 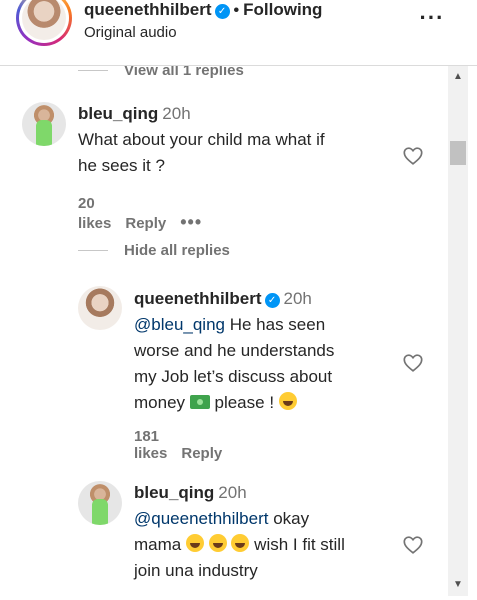 I want to click on likes-count: 20 likes, so click(x=94, y=213).